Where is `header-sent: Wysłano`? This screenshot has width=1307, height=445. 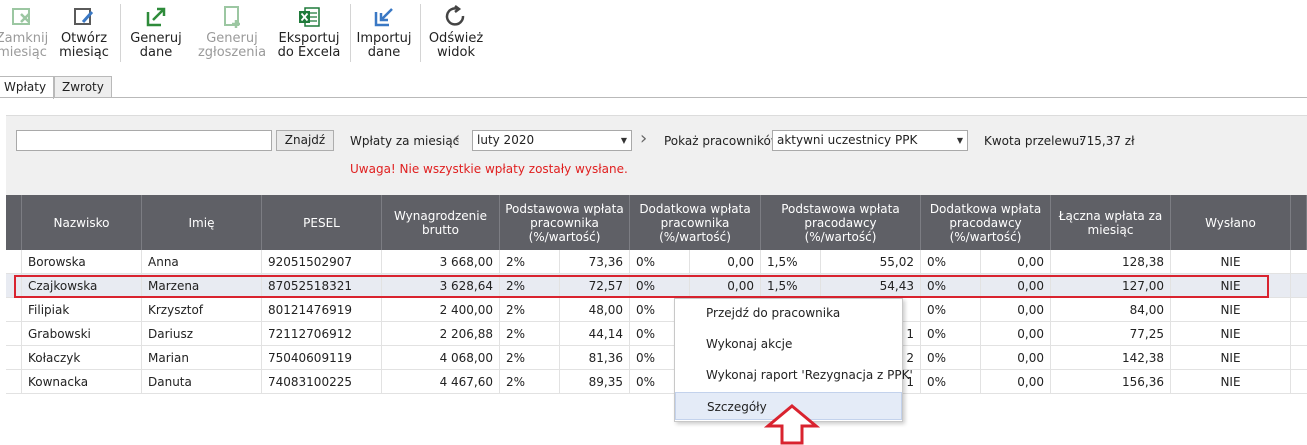
header-sent: Wysłano is located at coordinates (1231, 222).